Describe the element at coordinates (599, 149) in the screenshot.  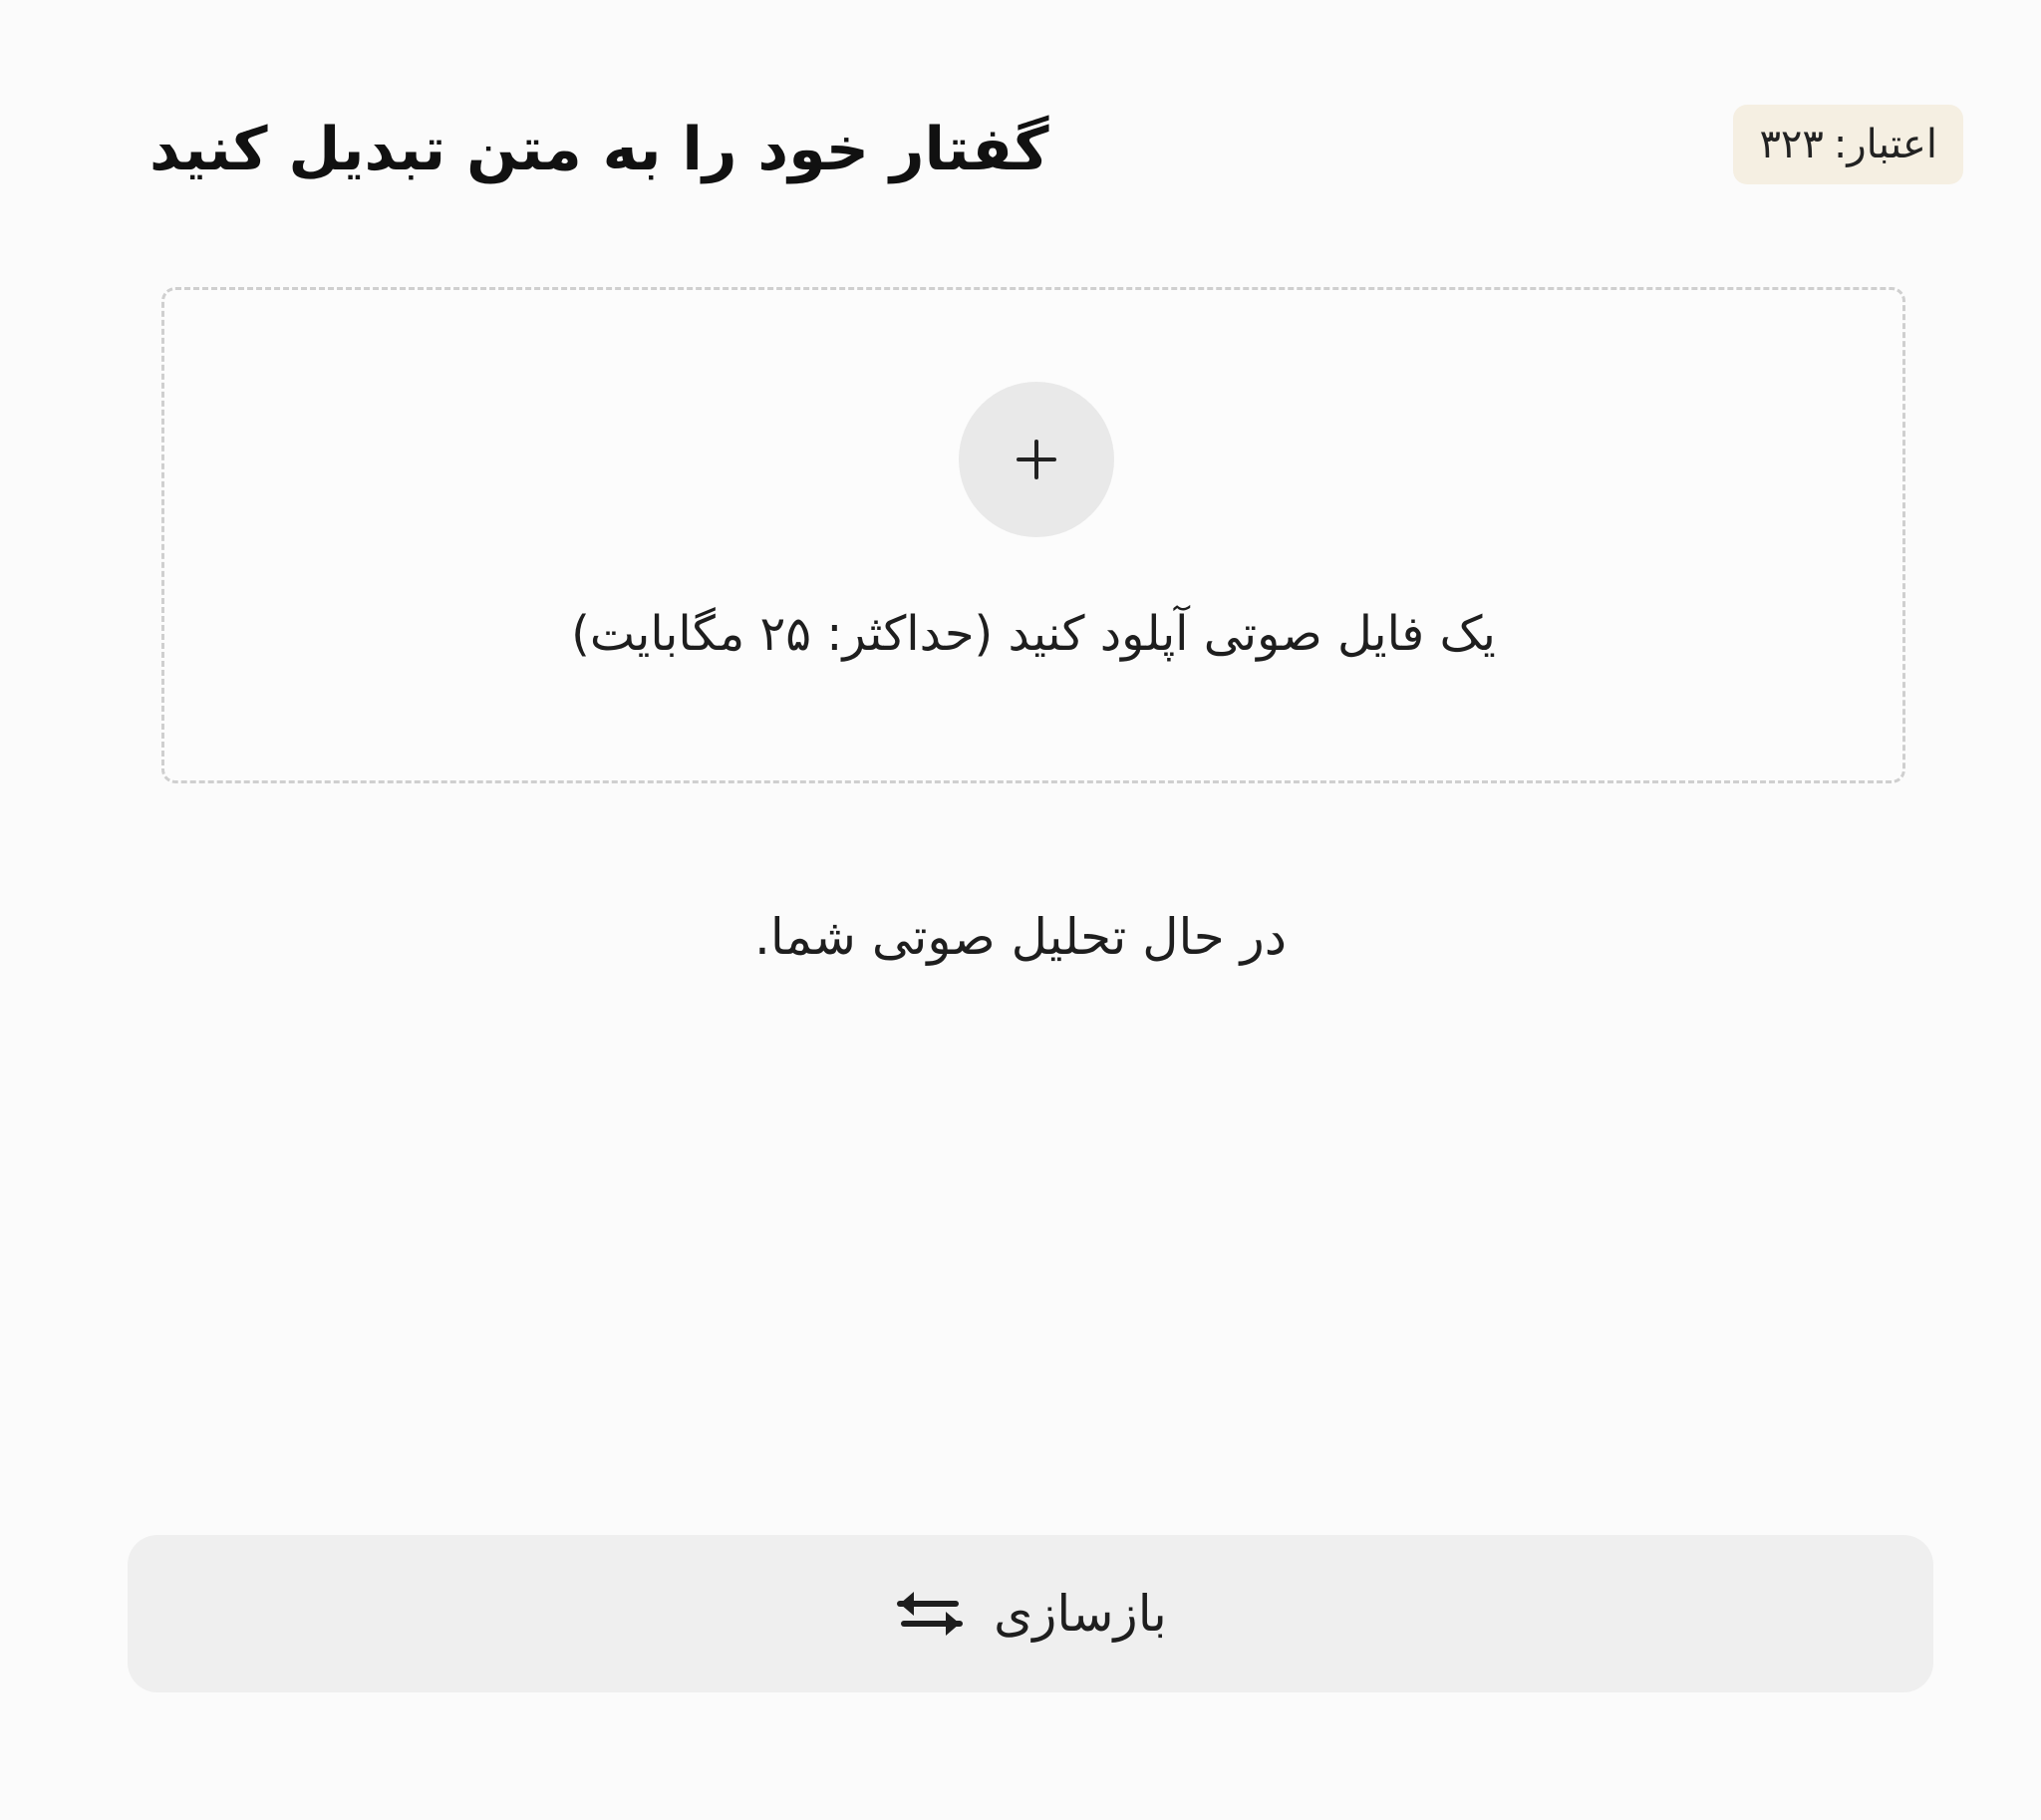
I see `page-title: گفتار خود را به متن تبدیل کنید` at that location.